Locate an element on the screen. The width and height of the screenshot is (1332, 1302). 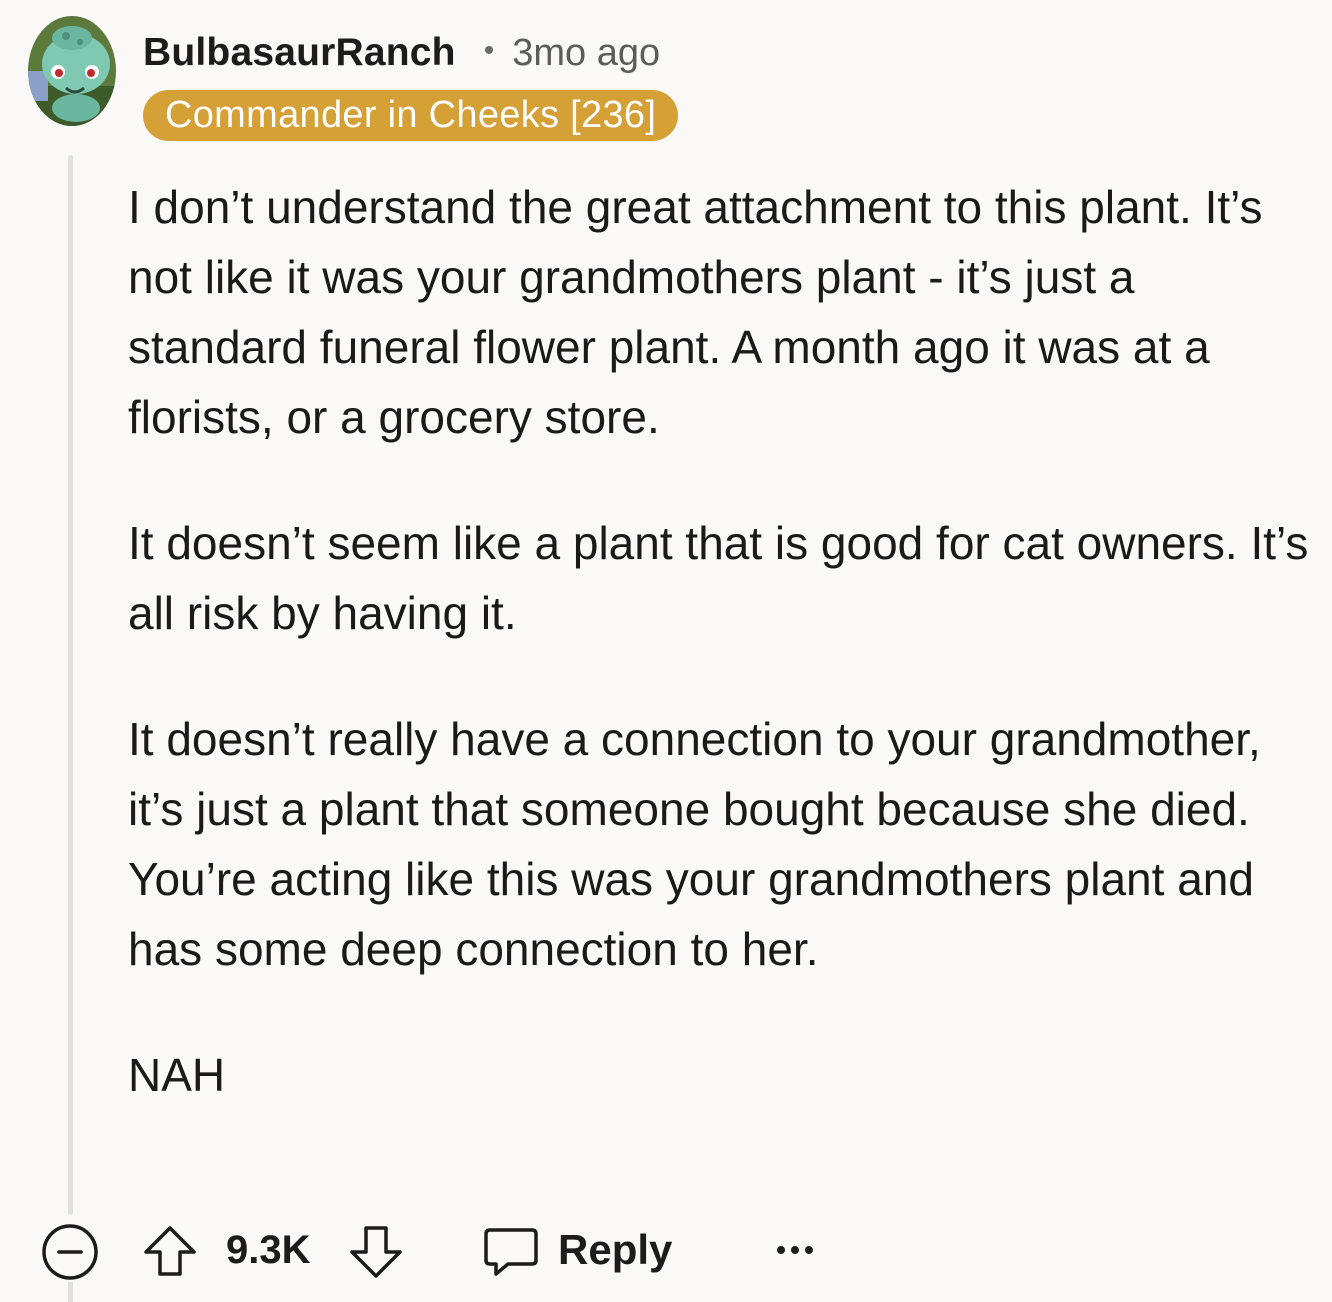
comment-paragraph: NAH is located at coordinates (177, 1075).